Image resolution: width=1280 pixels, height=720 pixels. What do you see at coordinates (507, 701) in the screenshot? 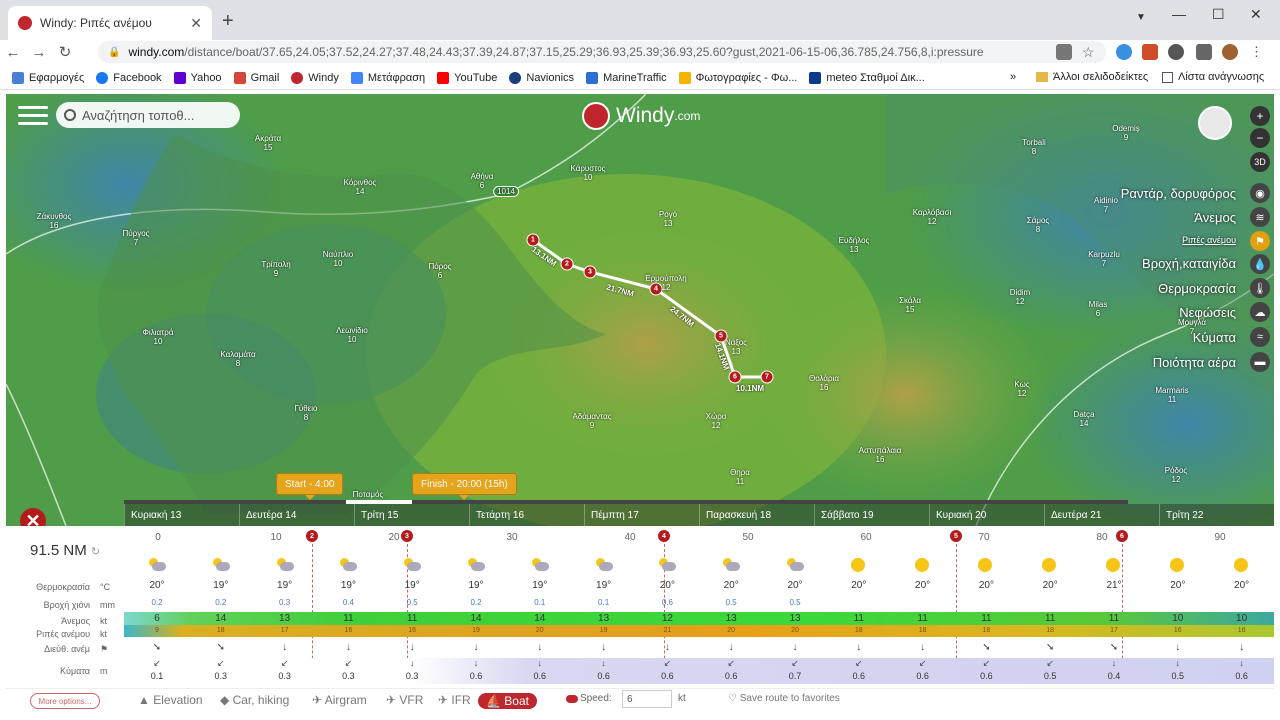
I see `mode-boat: ⛵ Boat` at bounding box center [507, 701].